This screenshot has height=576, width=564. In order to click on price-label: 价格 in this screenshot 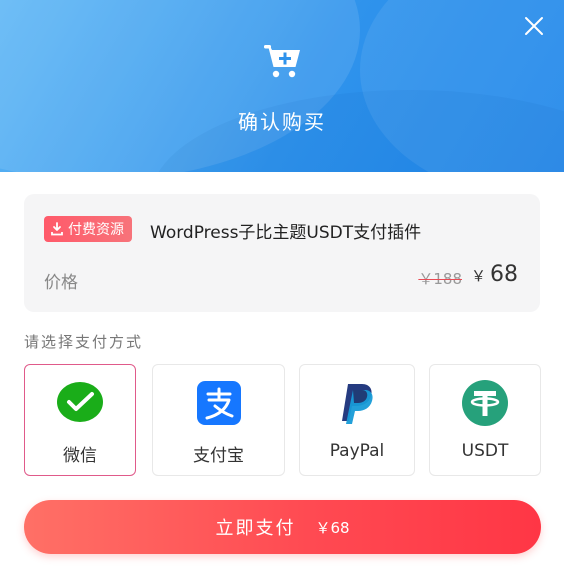, I will do `click(61, 283)`.